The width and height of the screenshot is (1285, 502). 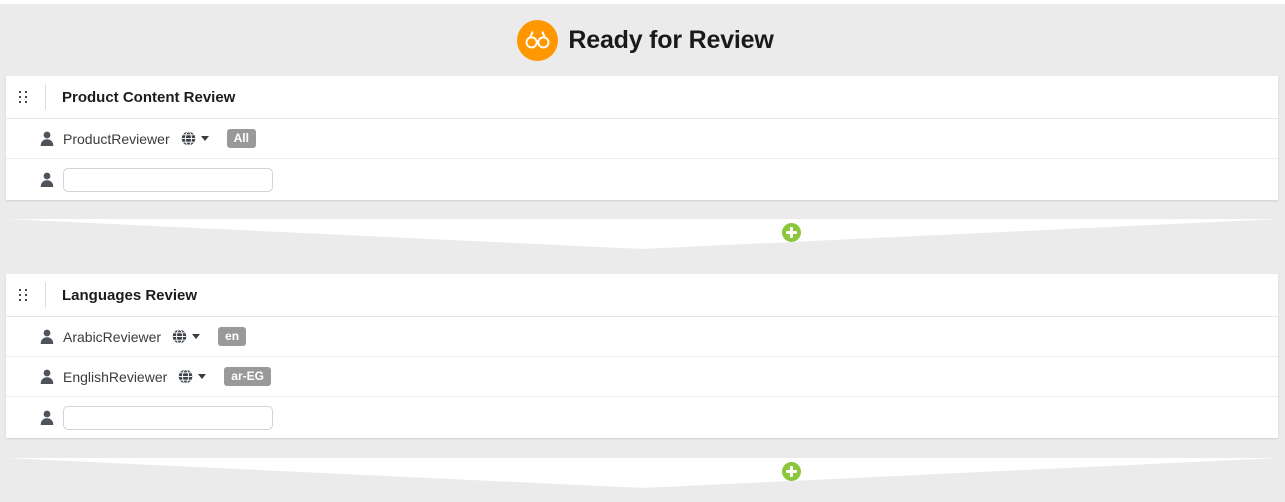 I want to click on status-title: Ready for Review, so click(x=671, y=39).